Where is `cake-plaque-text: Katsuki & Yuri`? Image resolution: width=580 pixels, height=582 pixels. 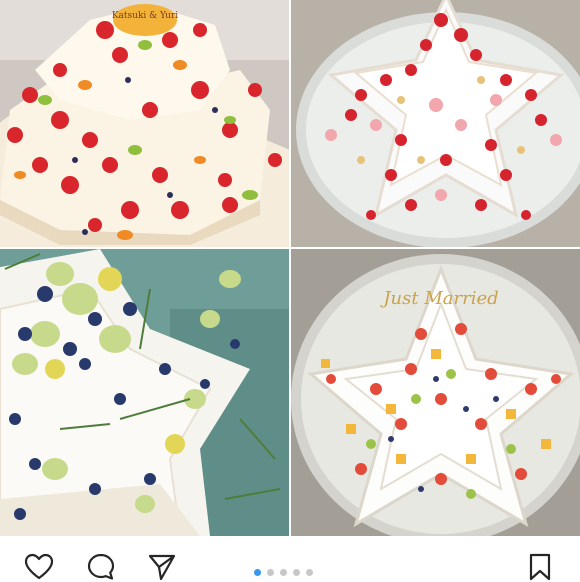
cake-plaque-text: Katsuki & Yuri is located at coordinates (145, 16).